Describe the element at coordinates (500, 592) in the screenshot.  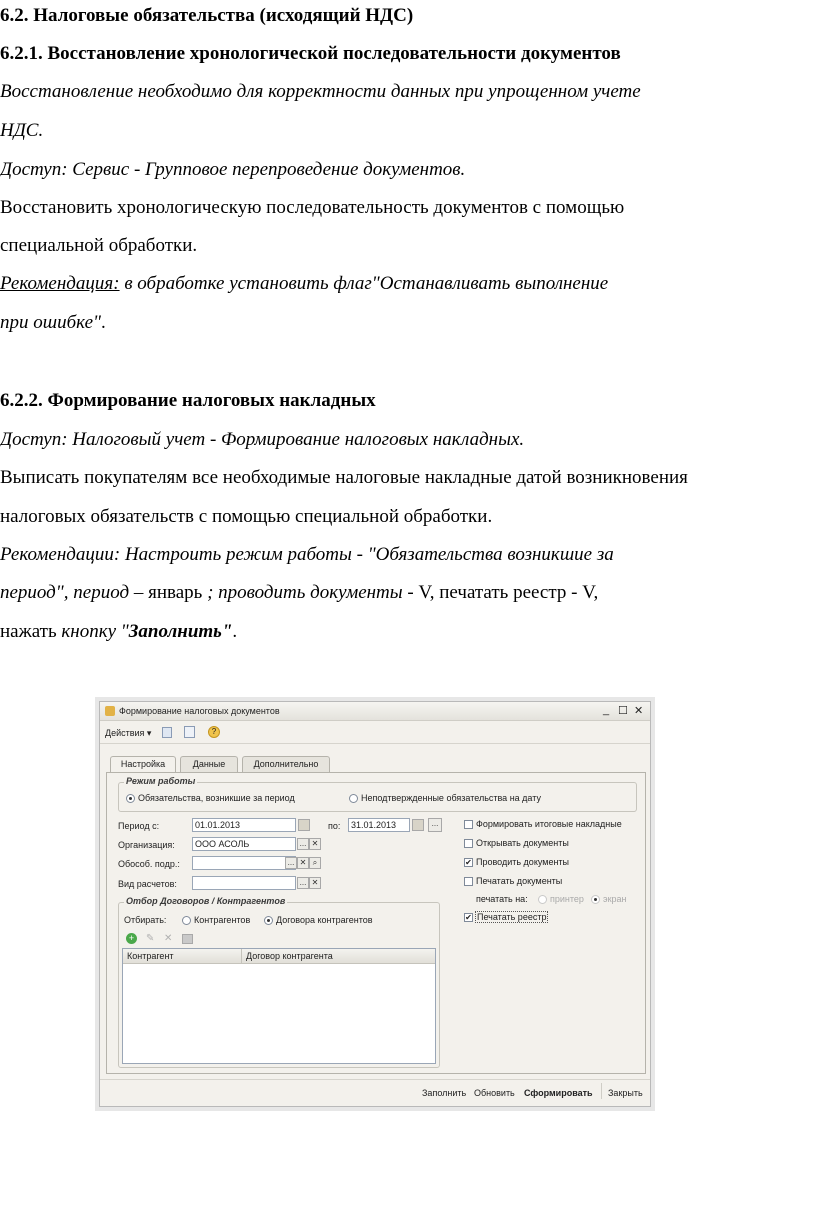
I see `text-fragment: - V, печатать реестр - V,` at that location.